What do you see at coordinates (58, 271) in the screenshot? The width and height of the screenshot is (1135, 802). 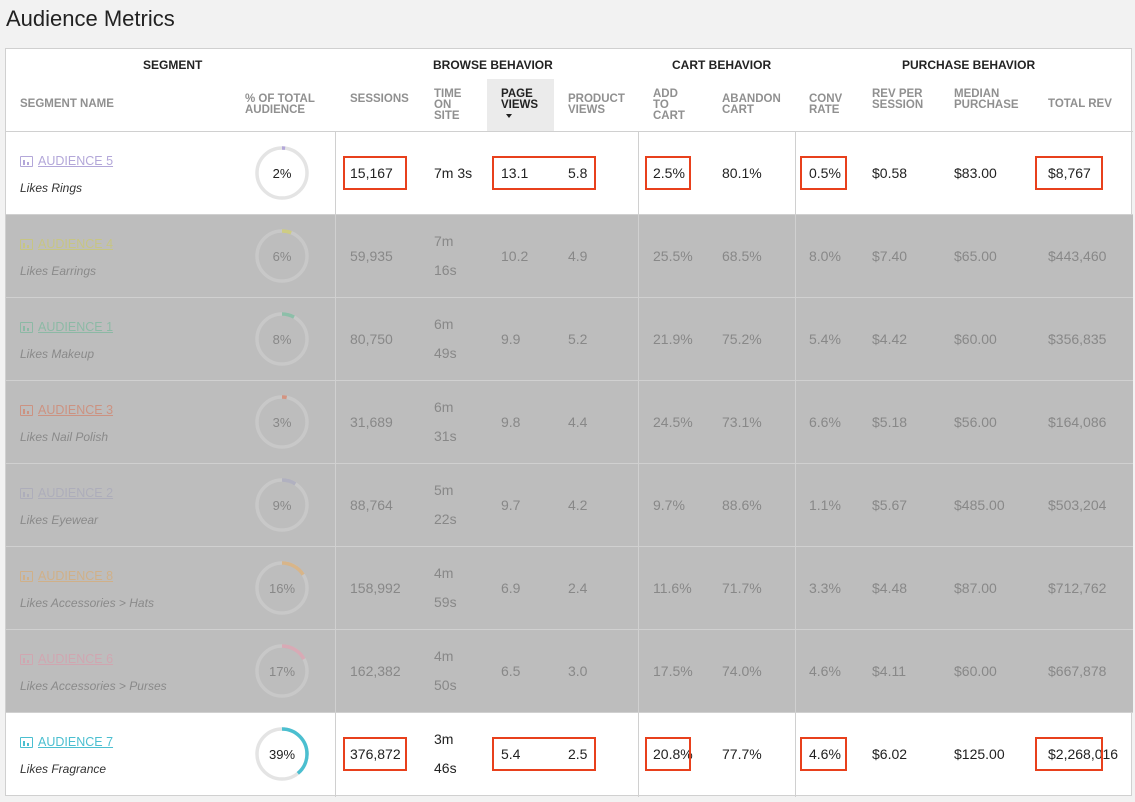 I see `segment-description: Likes Earrings` at bounding box center [58, 271].